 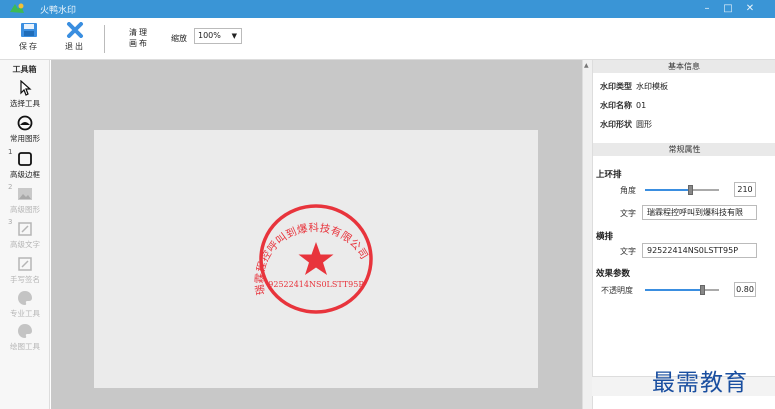 What do you see at coordinates (25, 174) in the screenshot?
I see `tool-label: 高级边框` at bounding box center [25, 174].